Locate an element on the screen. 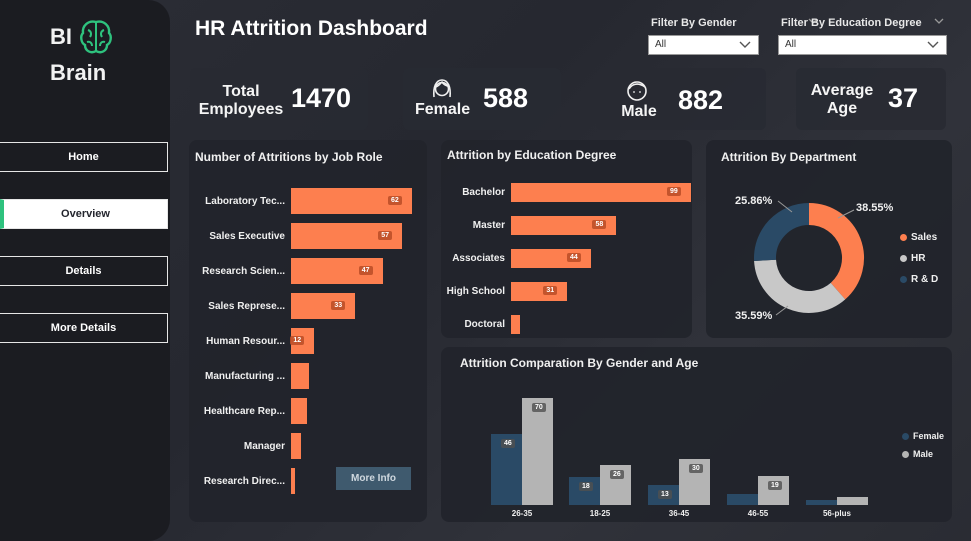 This screenshot has width=971, height=541. bar-value-label: 12 is located at coordinates (297, 340).